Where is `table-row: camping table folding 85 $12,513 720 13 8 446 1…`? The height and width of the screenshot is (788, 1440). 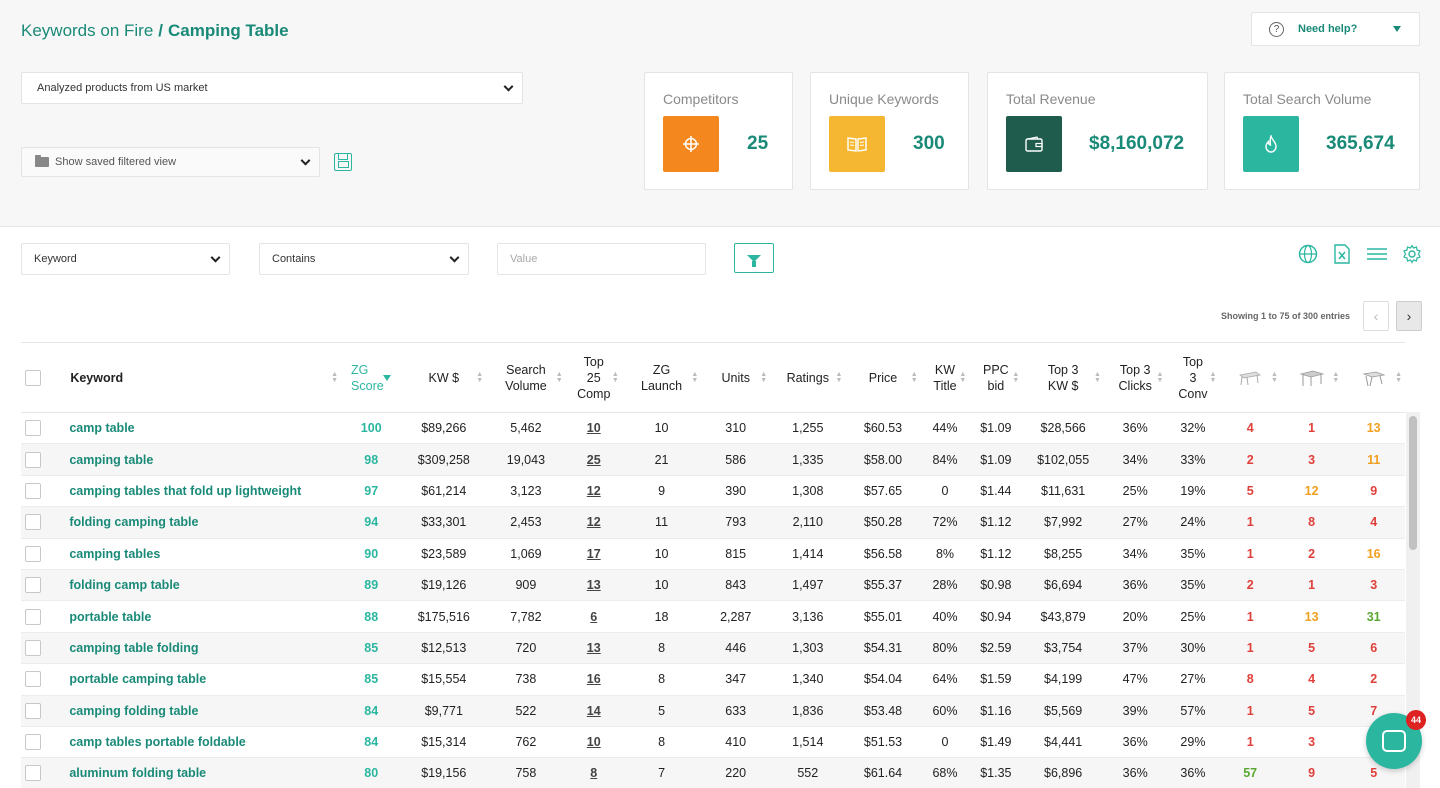 table-row: camping table folding 85 $12,513 720 13 8 446 1… is located at coordinates (713, 648).